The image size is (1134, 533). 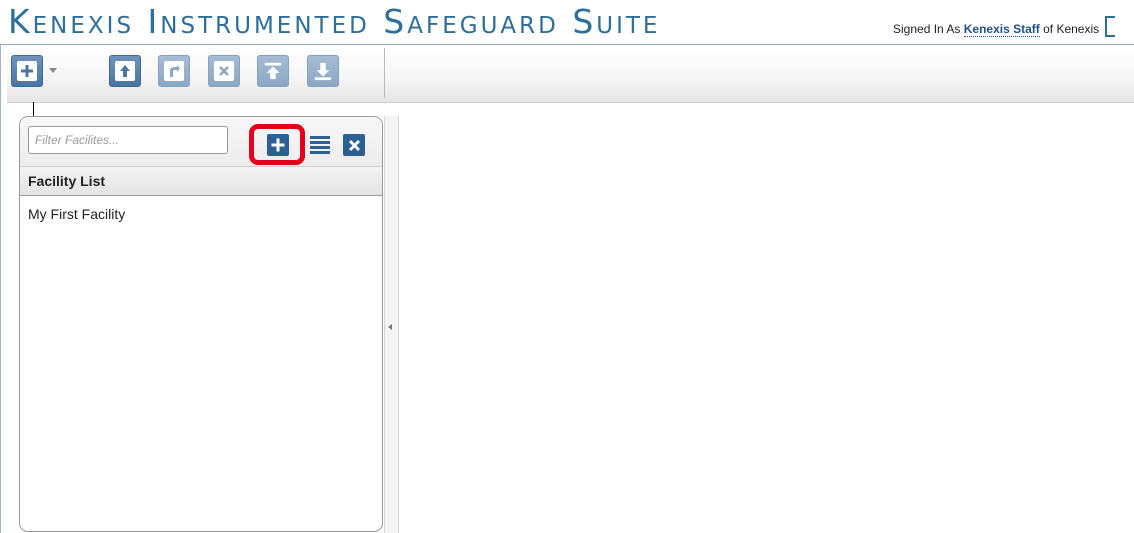 What do you see at coordinates (927, 29) in the screenshot?
I see `signed-in-prefix: Signed In As` at bounding box center [927, 29].